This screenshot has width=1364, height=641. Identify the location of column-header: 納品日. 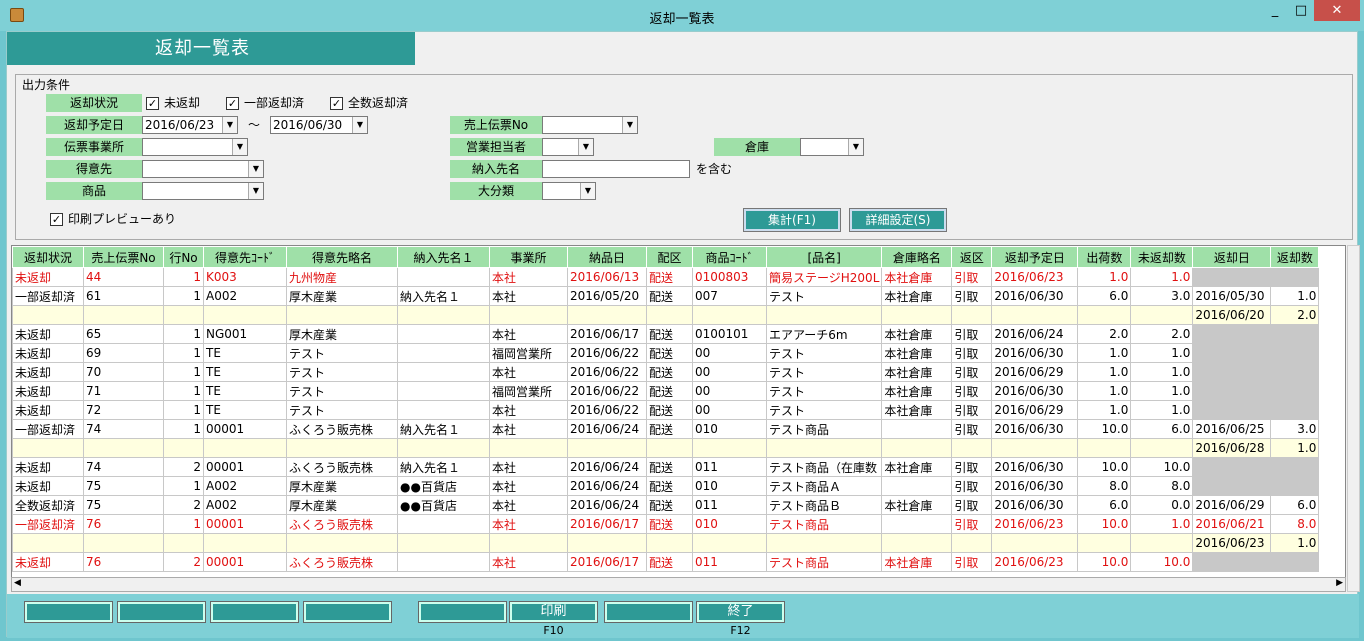
(607, 257).